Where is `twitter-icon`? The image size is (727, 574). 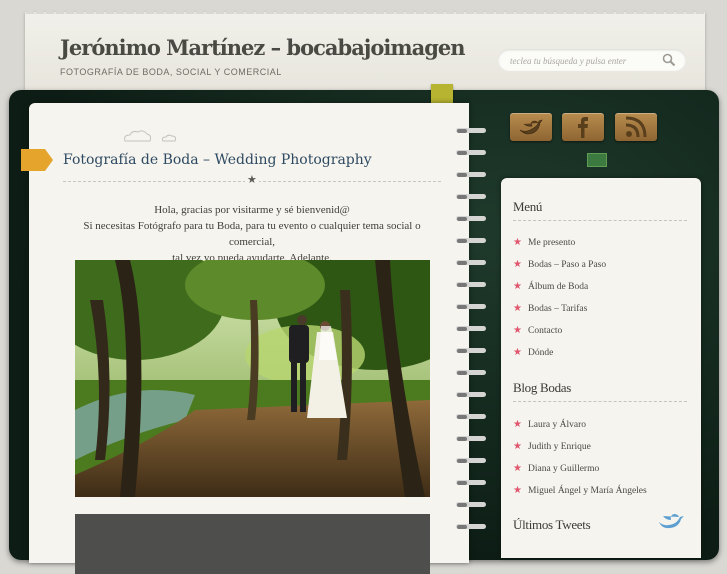
twitter-icon is located at coordinates (531, 127).